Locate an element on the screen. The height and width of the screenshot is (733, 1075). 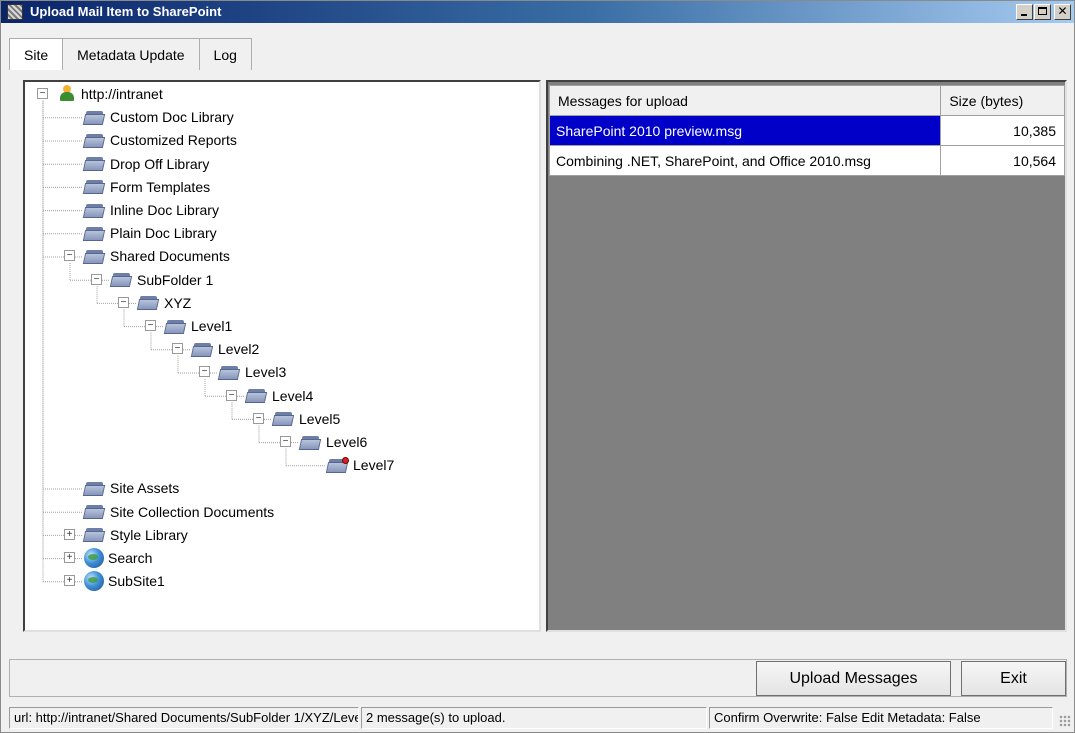
window-title: Upload Mail Item to SharePoint is located at coordinates (126, 11).